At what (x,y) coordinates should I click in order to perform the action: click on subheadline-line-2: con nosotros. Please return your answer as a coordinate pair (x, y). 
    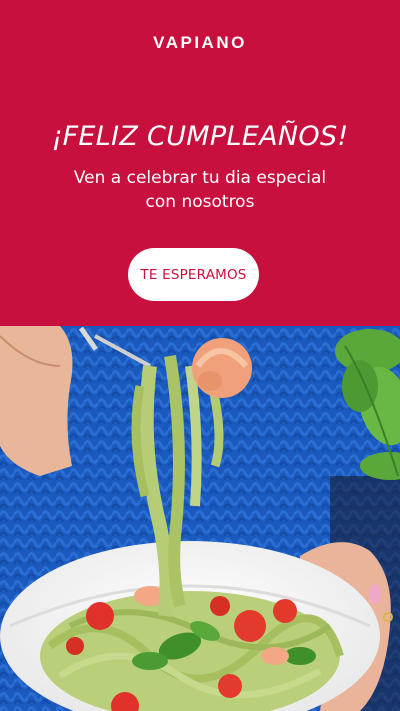
    Looking at the image, I should click on (200, 202).